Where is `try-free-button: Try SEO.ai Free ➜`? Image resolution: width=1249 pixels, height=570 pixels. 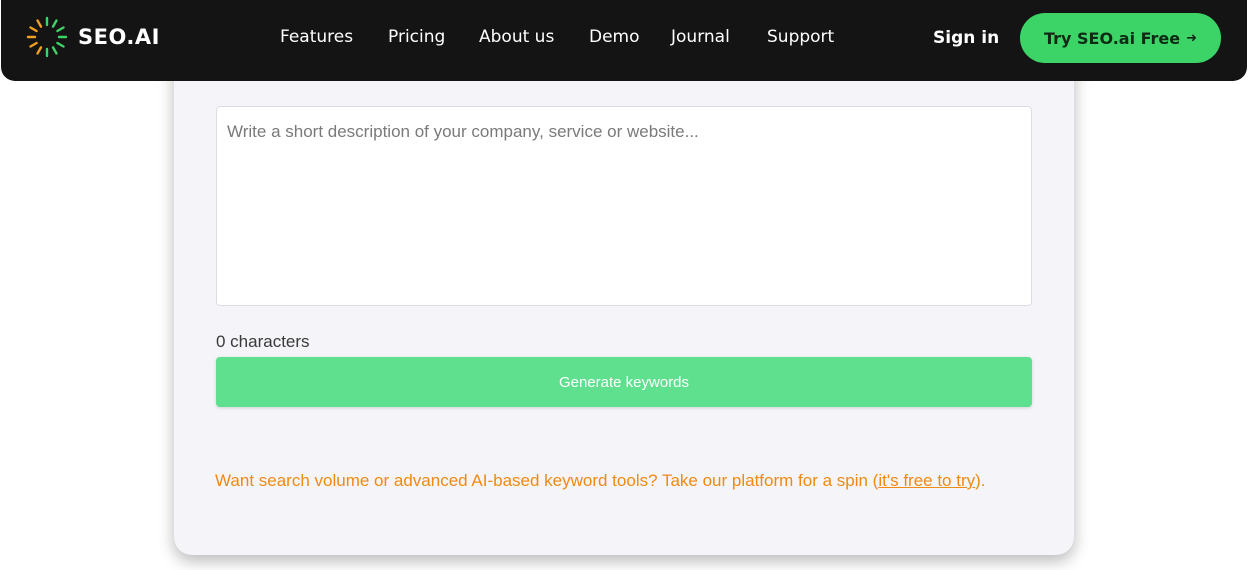 try-free-button: Try SEO.ai Free ➜ is located at coordinates (1120, 38).